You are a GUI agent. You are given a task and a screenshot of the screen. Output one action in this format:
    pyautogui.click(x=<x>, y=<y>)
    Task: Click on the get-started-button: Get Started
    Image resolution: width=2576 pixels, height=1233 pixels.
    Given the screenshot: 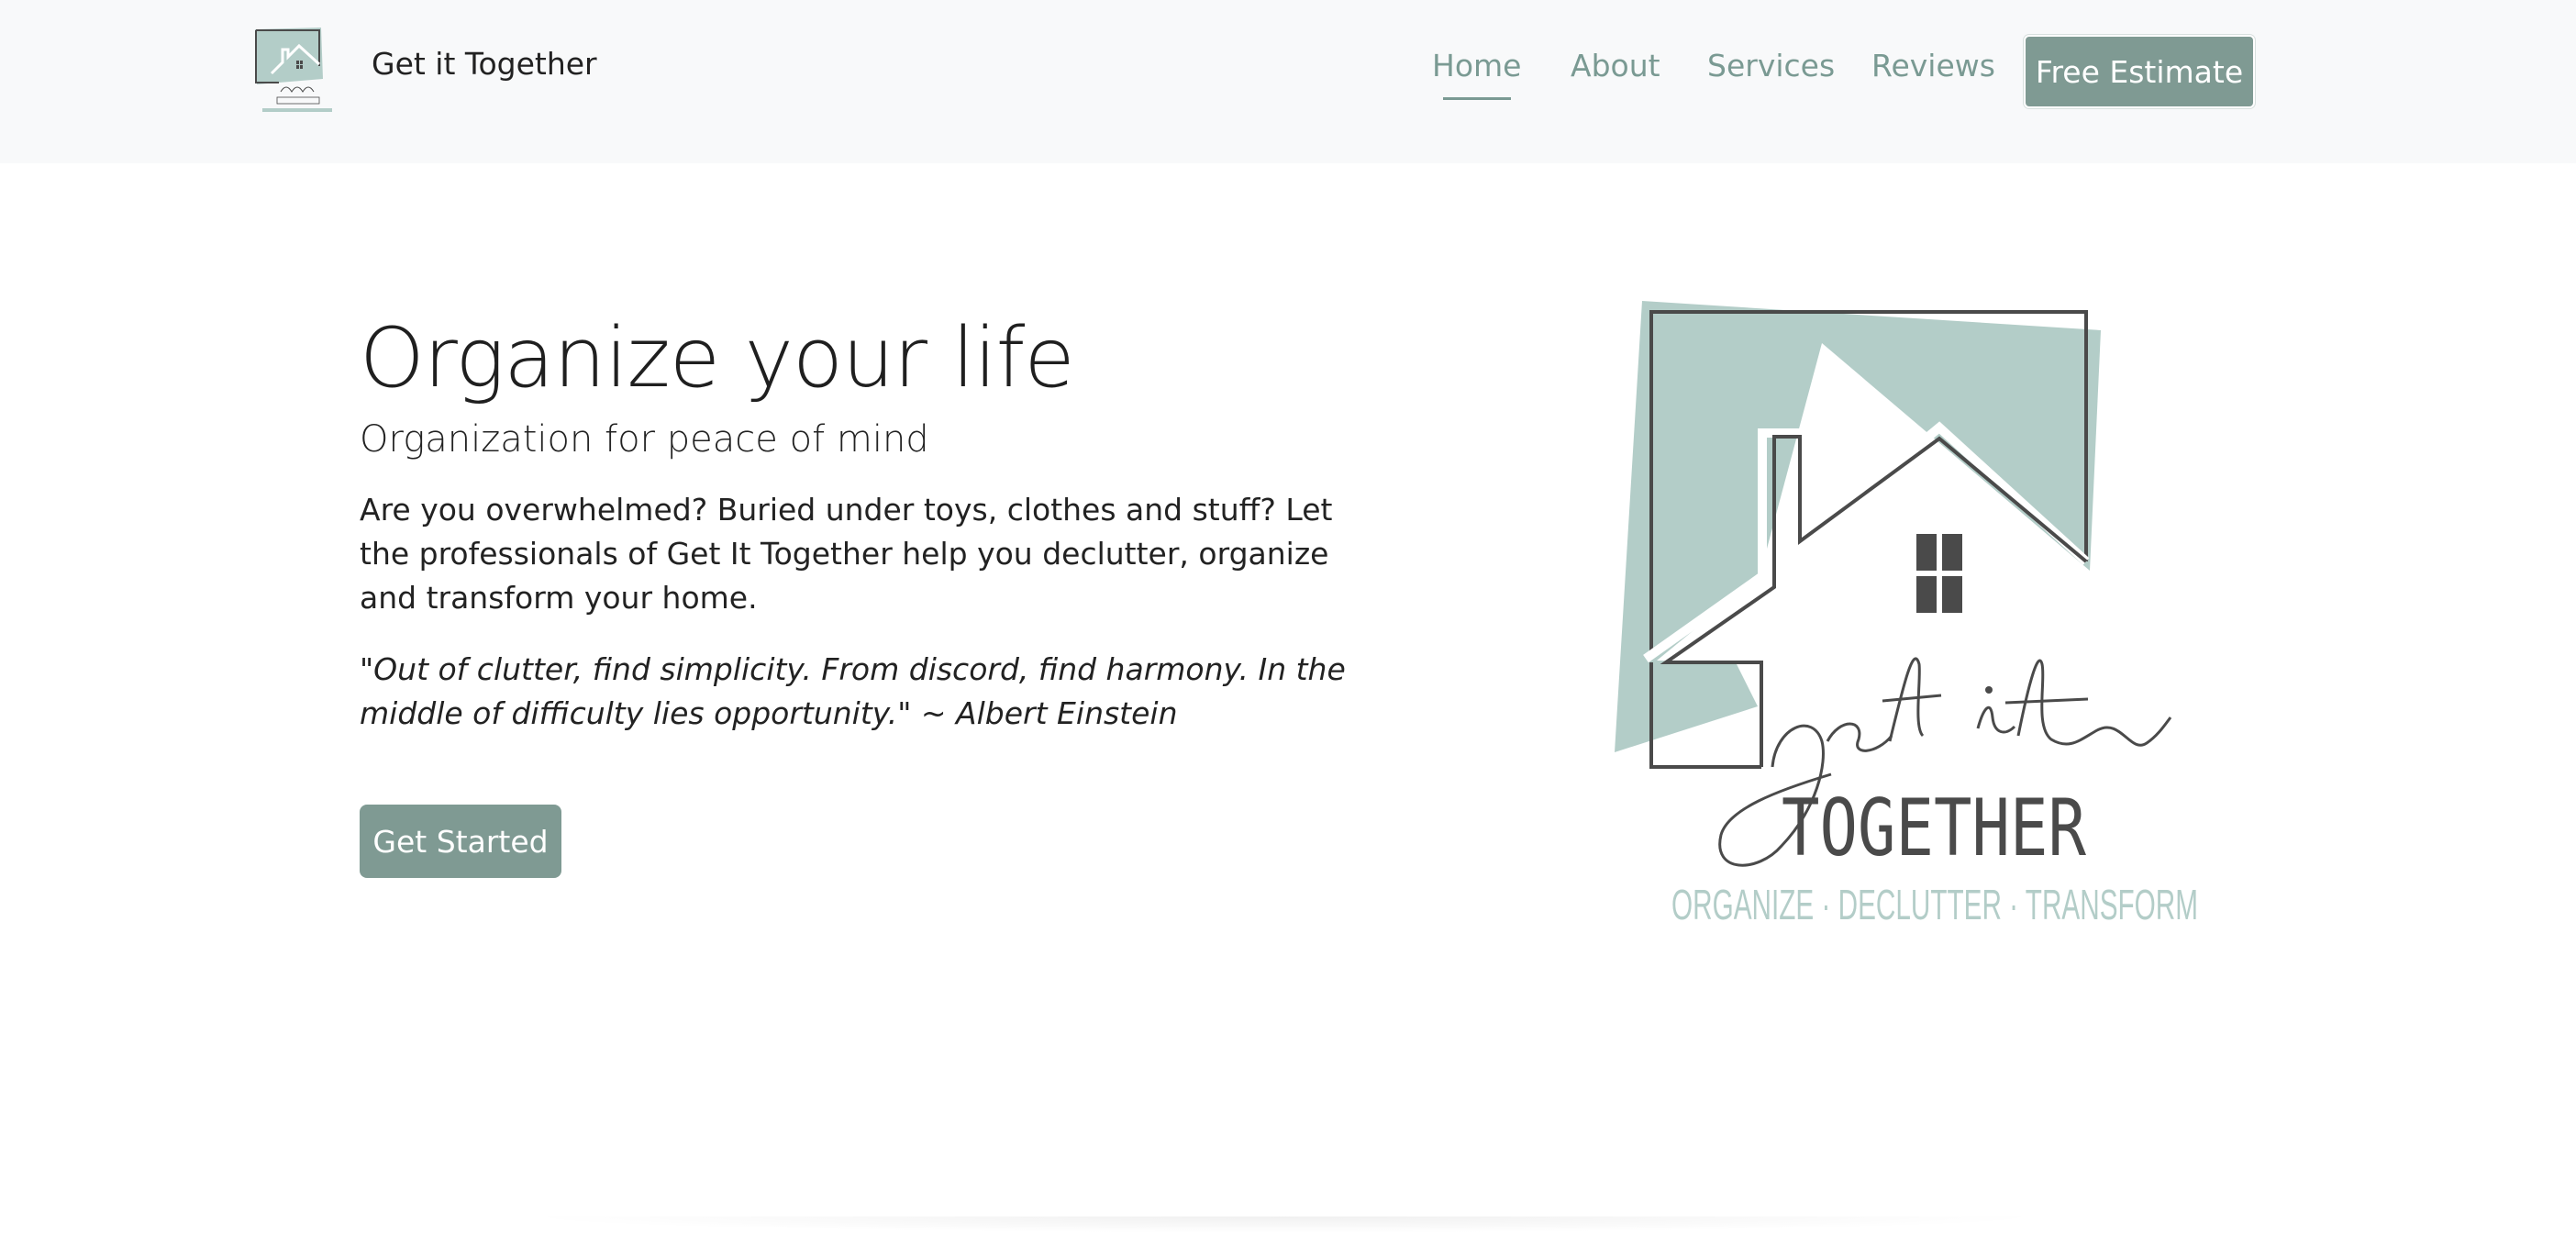 What is the action you would take?
    pyautogui.click(x=460, y=841)
    